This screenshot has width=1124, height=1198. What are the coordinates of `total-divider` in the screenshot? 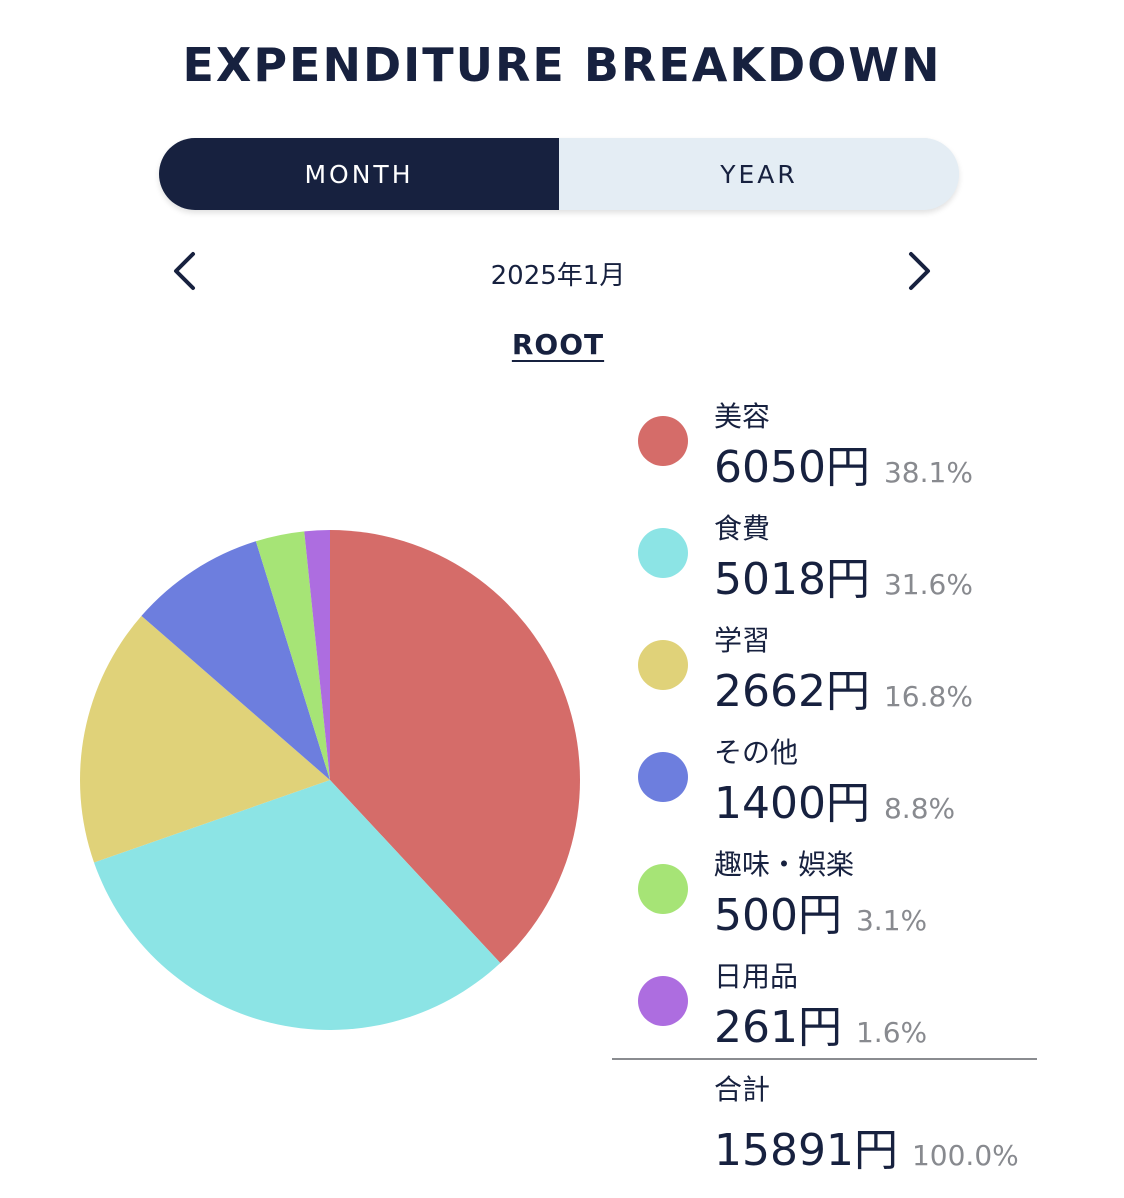 It's located at (824, 1059).